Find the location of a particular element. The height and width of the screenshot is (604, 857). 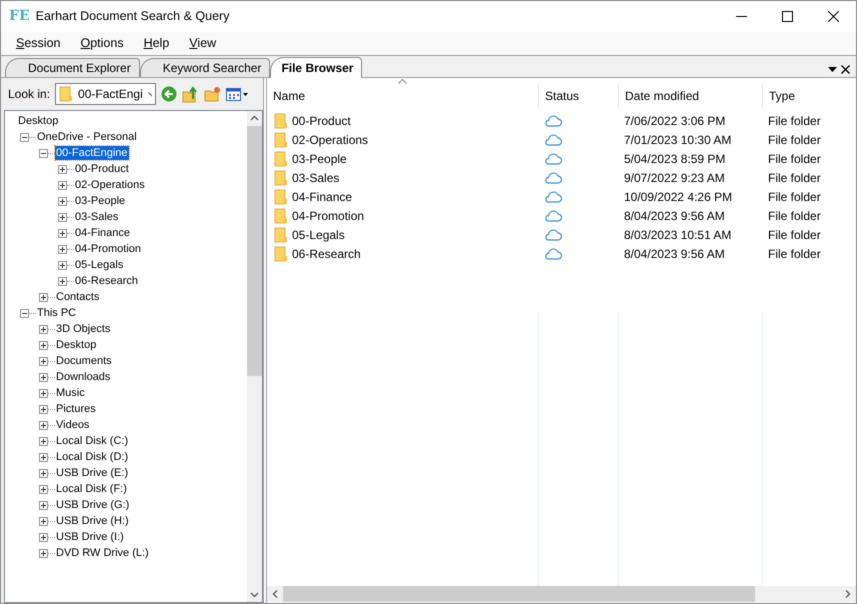

date-cell: 9/07/2022 9:23 AM is located at coordinates (674, 177).